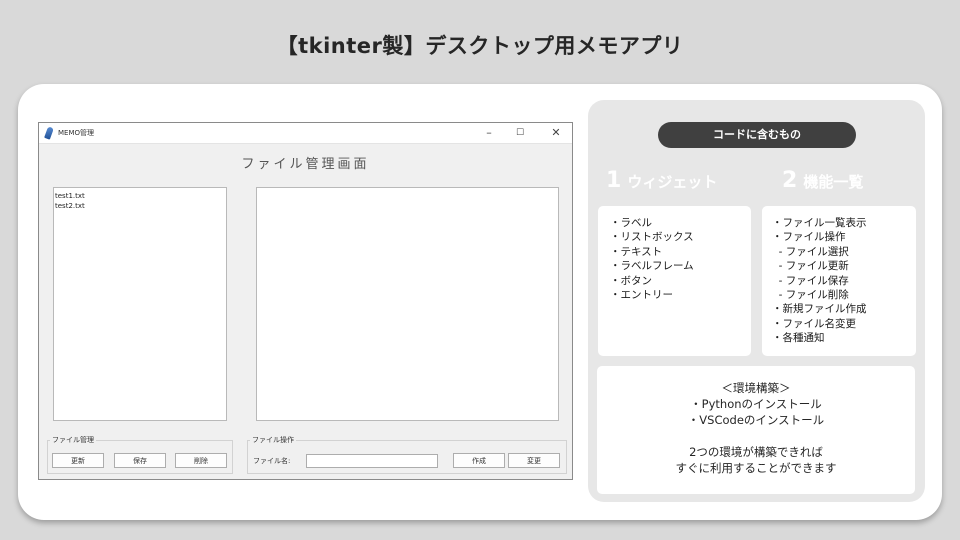  I want to click on environment-line: すぐに利用することができます, so click(756, 468).